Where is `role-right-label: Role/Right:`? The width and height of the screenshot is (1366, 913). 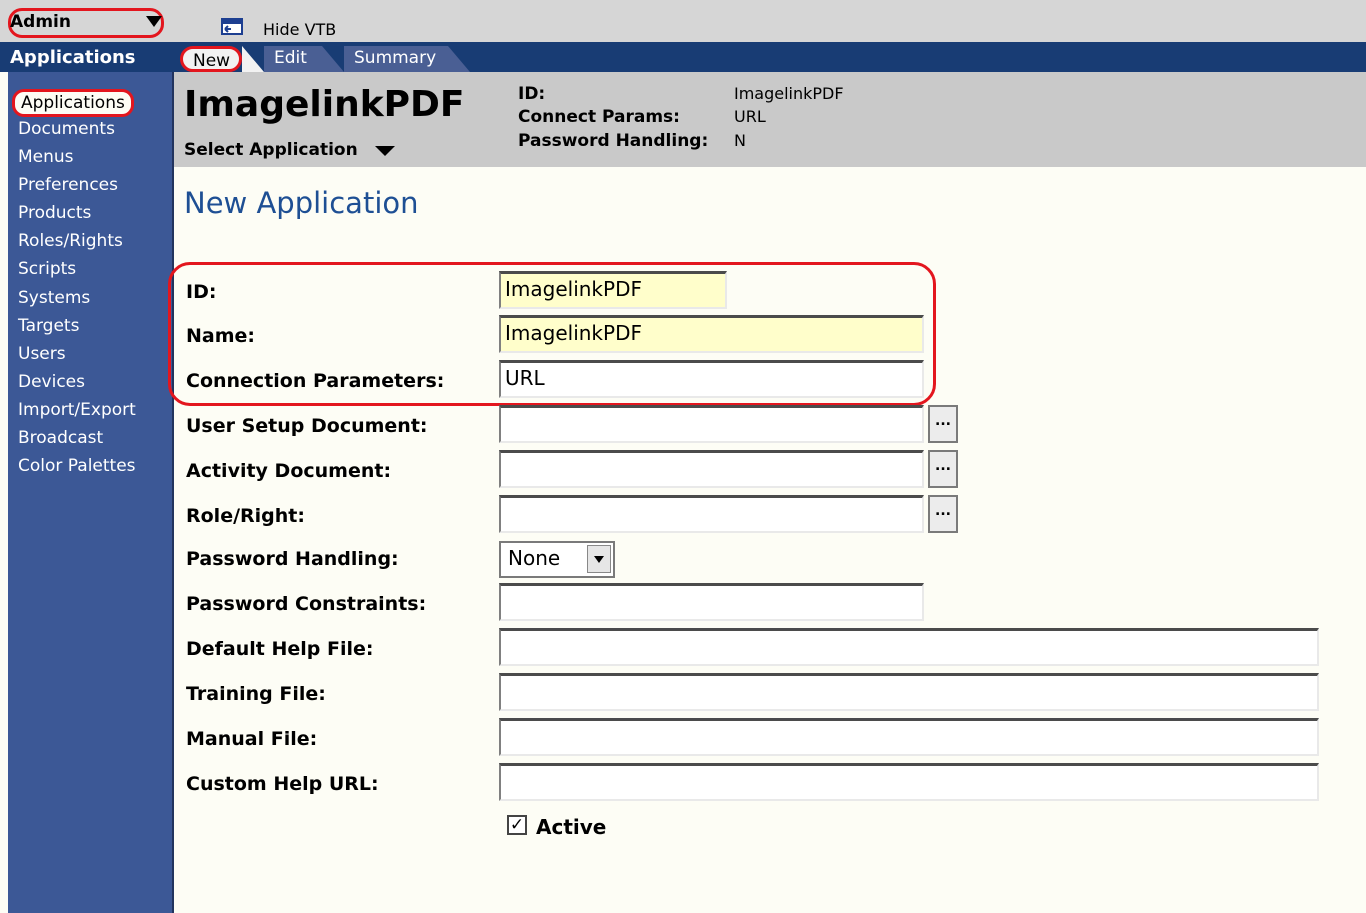
role-right-label: Role/Right: is located at coordinates (245, 516).